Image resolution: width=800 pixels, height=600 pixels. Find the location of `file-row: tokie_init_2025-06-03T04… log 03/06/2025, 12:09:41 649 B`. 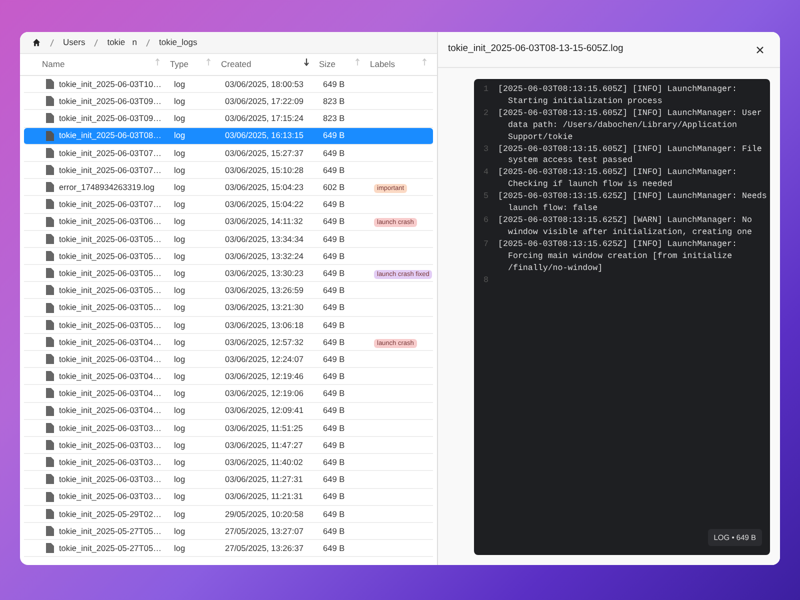

file-row: tokie_init_2025-06-03T04… log 03/06/2025, 12:09:41 649 B is located at coordinates (228, 411).